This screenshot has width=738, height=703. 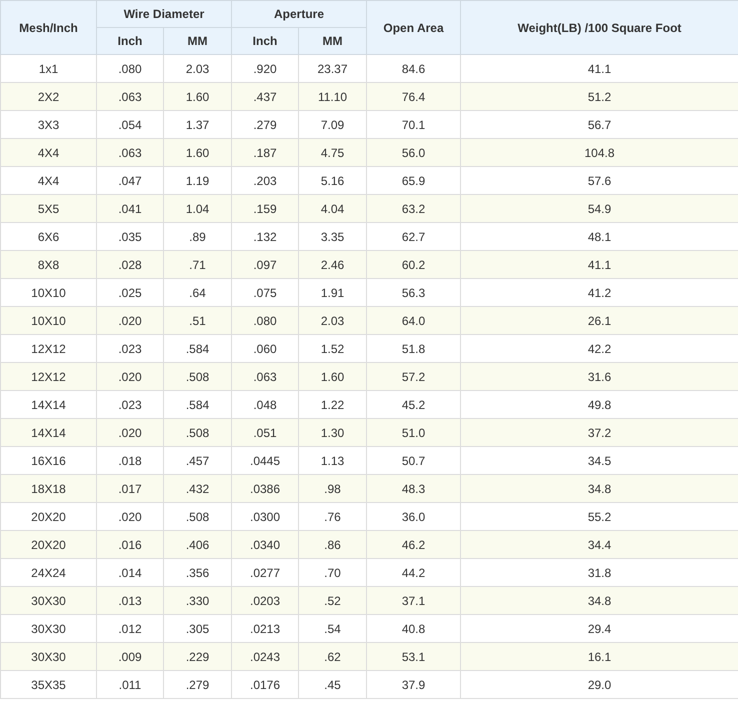 I want to click on table-cell: .011, so click(x=130, y=684).